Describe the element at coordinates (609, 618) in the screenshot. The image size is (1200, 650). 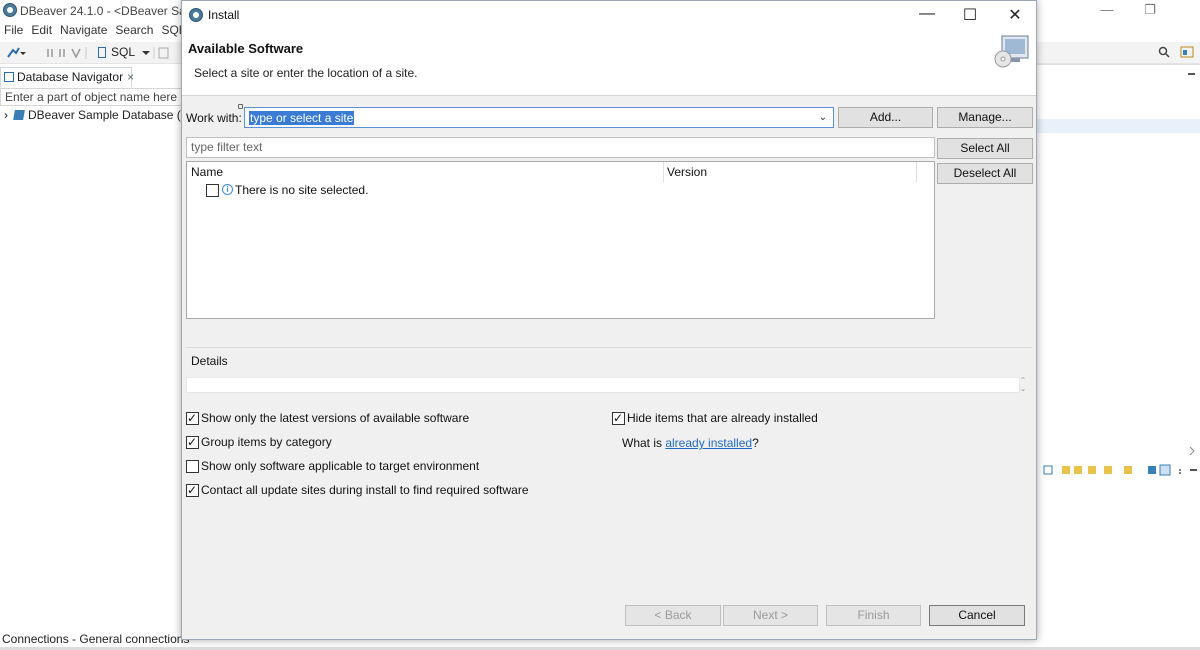
I see `dialog-button-bar: < Back Next > Finish Cancel` at that location.